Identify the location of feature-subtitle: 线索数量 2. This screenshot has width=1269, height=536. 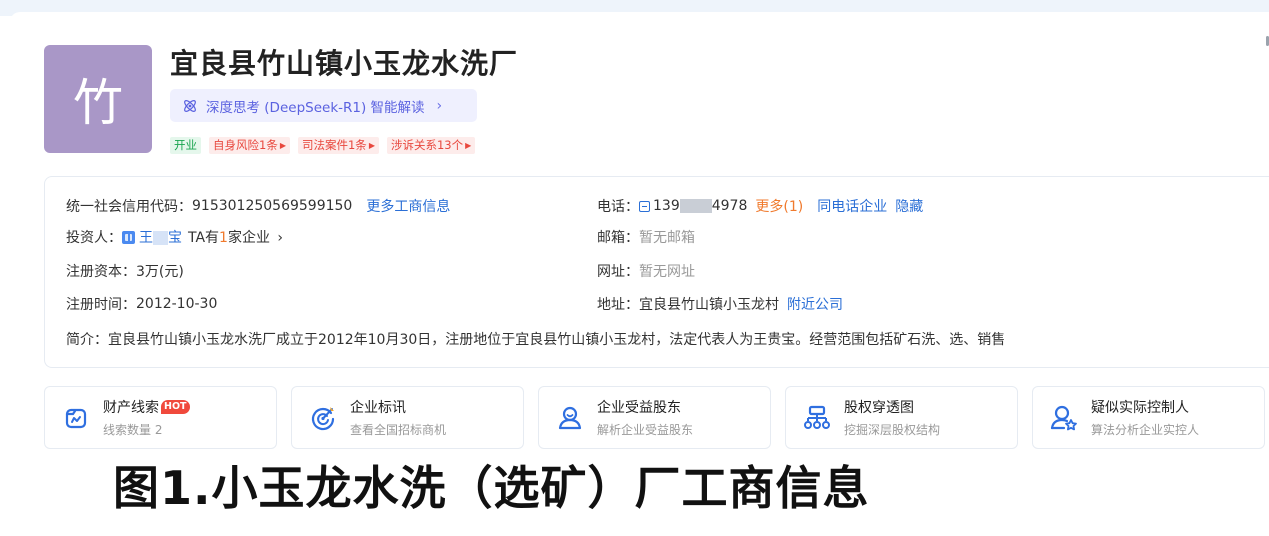
(133, 430).